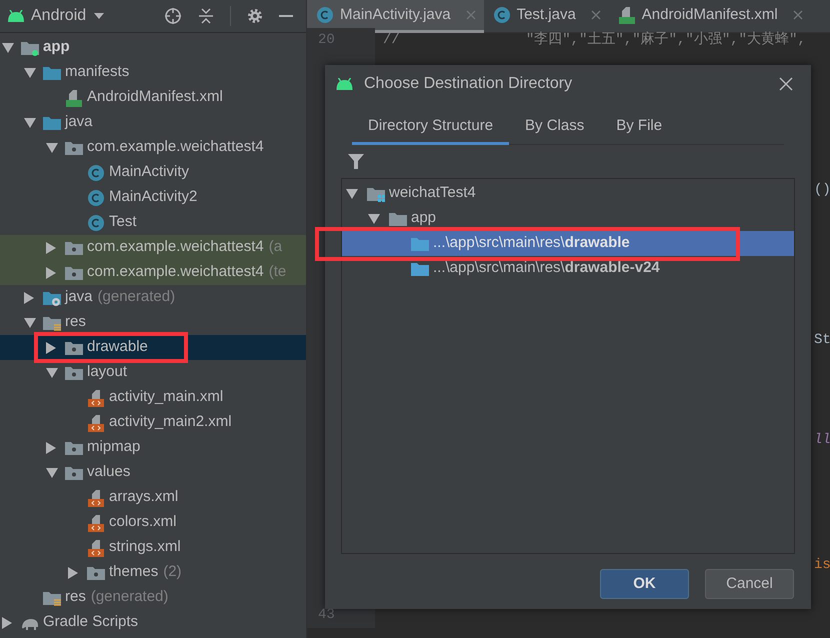  I want to click on view-dropdown: Android, so click(67, 16).